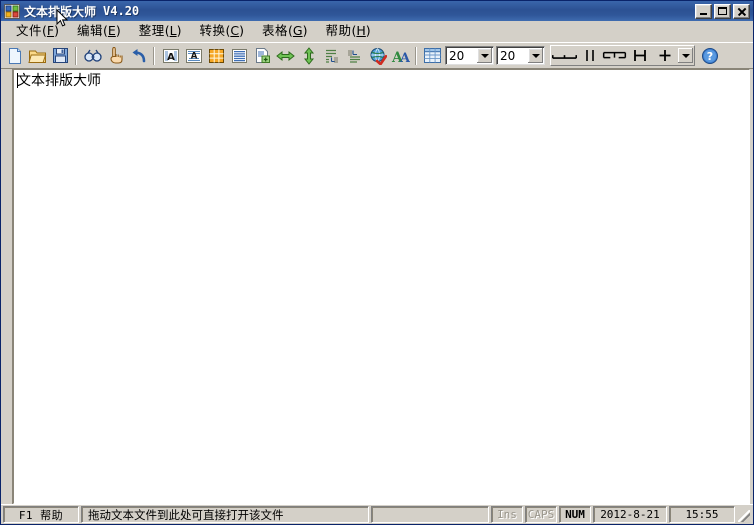 Image resolution: width=754 pixels, height=525 pixels. I want to click on minimize-button, so click(703, 11).